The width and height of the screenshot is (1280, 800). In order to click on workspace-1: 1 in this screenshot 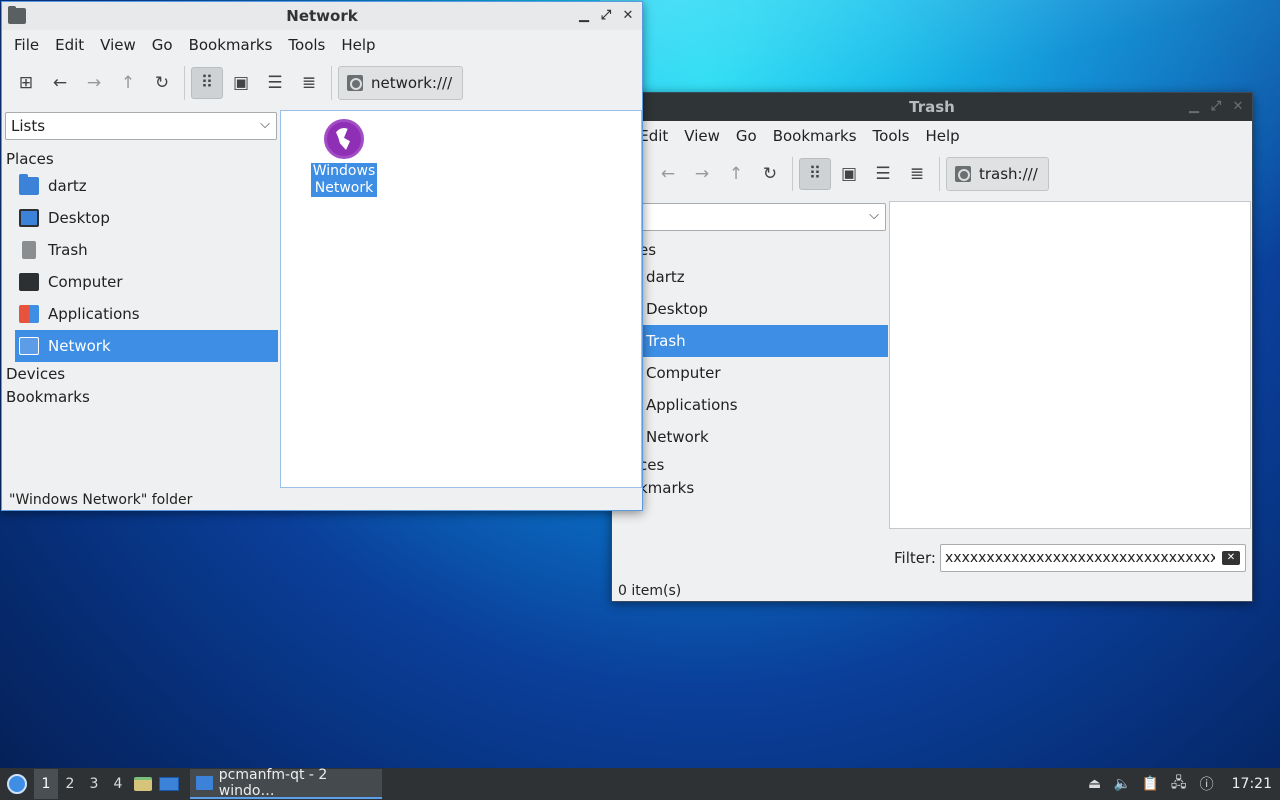, I will do `click(46, 784)`.